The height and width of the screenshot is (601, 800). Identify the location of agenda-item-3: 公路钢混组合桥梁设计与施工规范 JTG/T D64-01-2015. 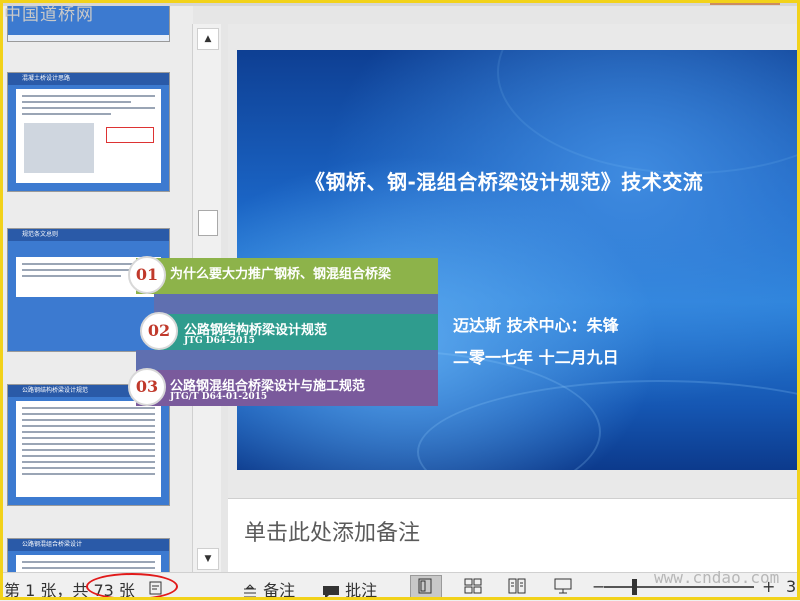
(287, 388).